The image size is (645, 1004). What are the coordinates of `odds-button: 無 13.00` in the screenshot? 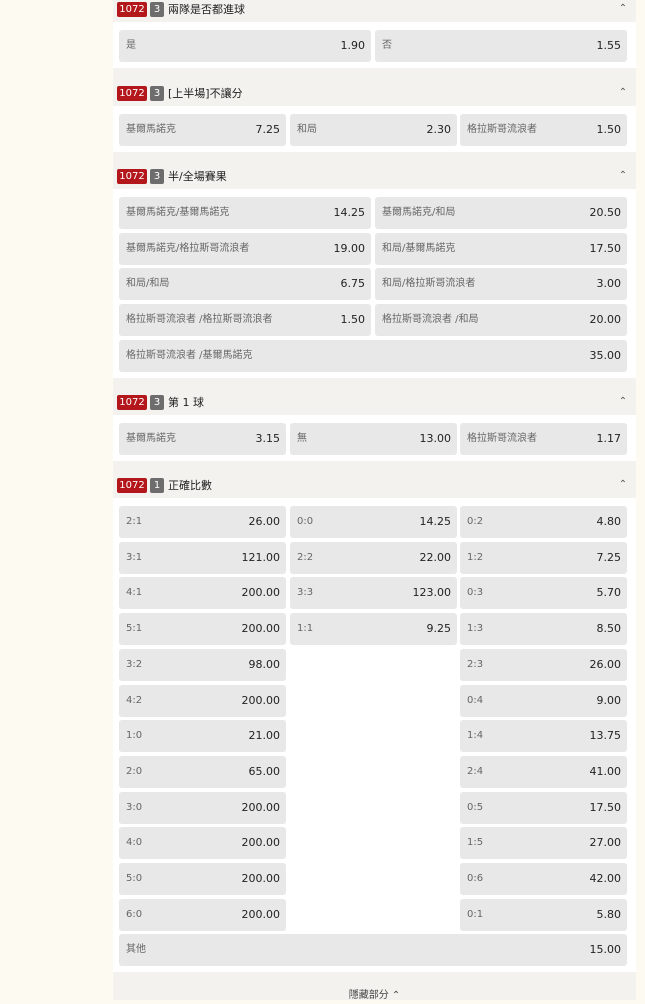 It's located at (373, 439).